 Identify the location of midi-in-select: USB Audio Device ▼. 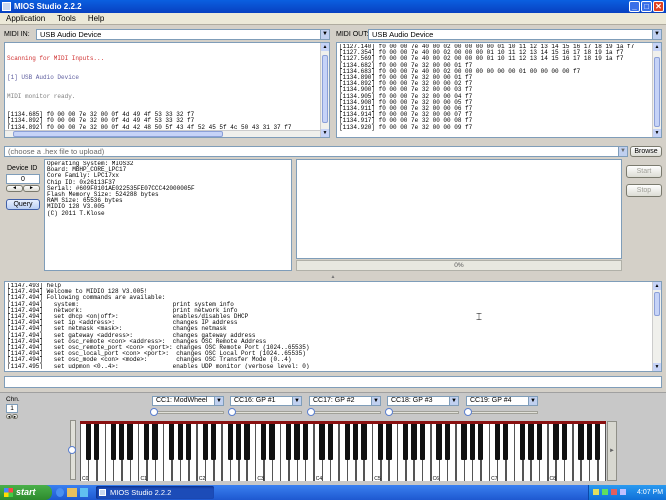
(183, 34).